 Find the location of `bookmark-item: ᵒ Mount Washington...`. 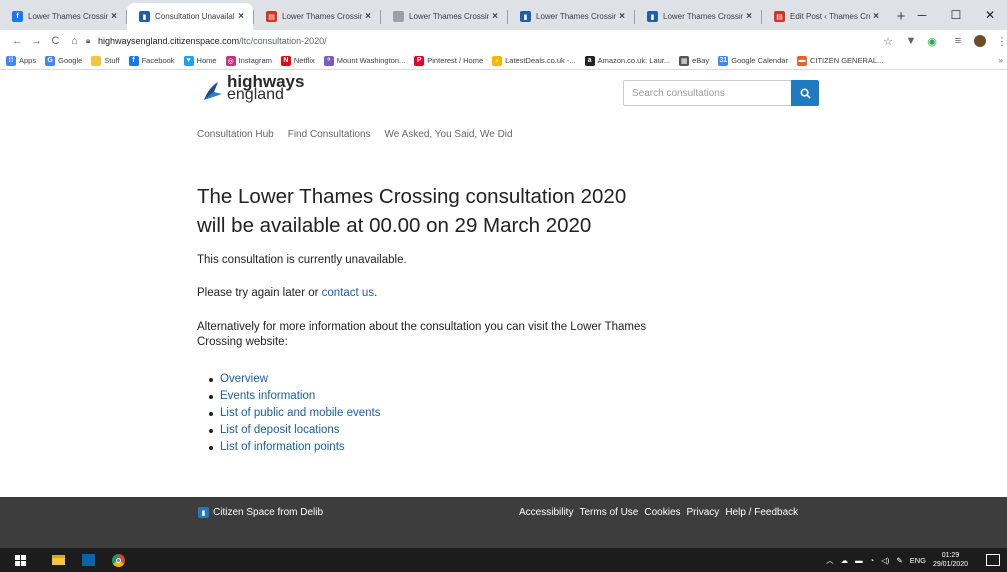

bookmark-item: ᵒ Mount Washington... is located at coordinates (364, 60).